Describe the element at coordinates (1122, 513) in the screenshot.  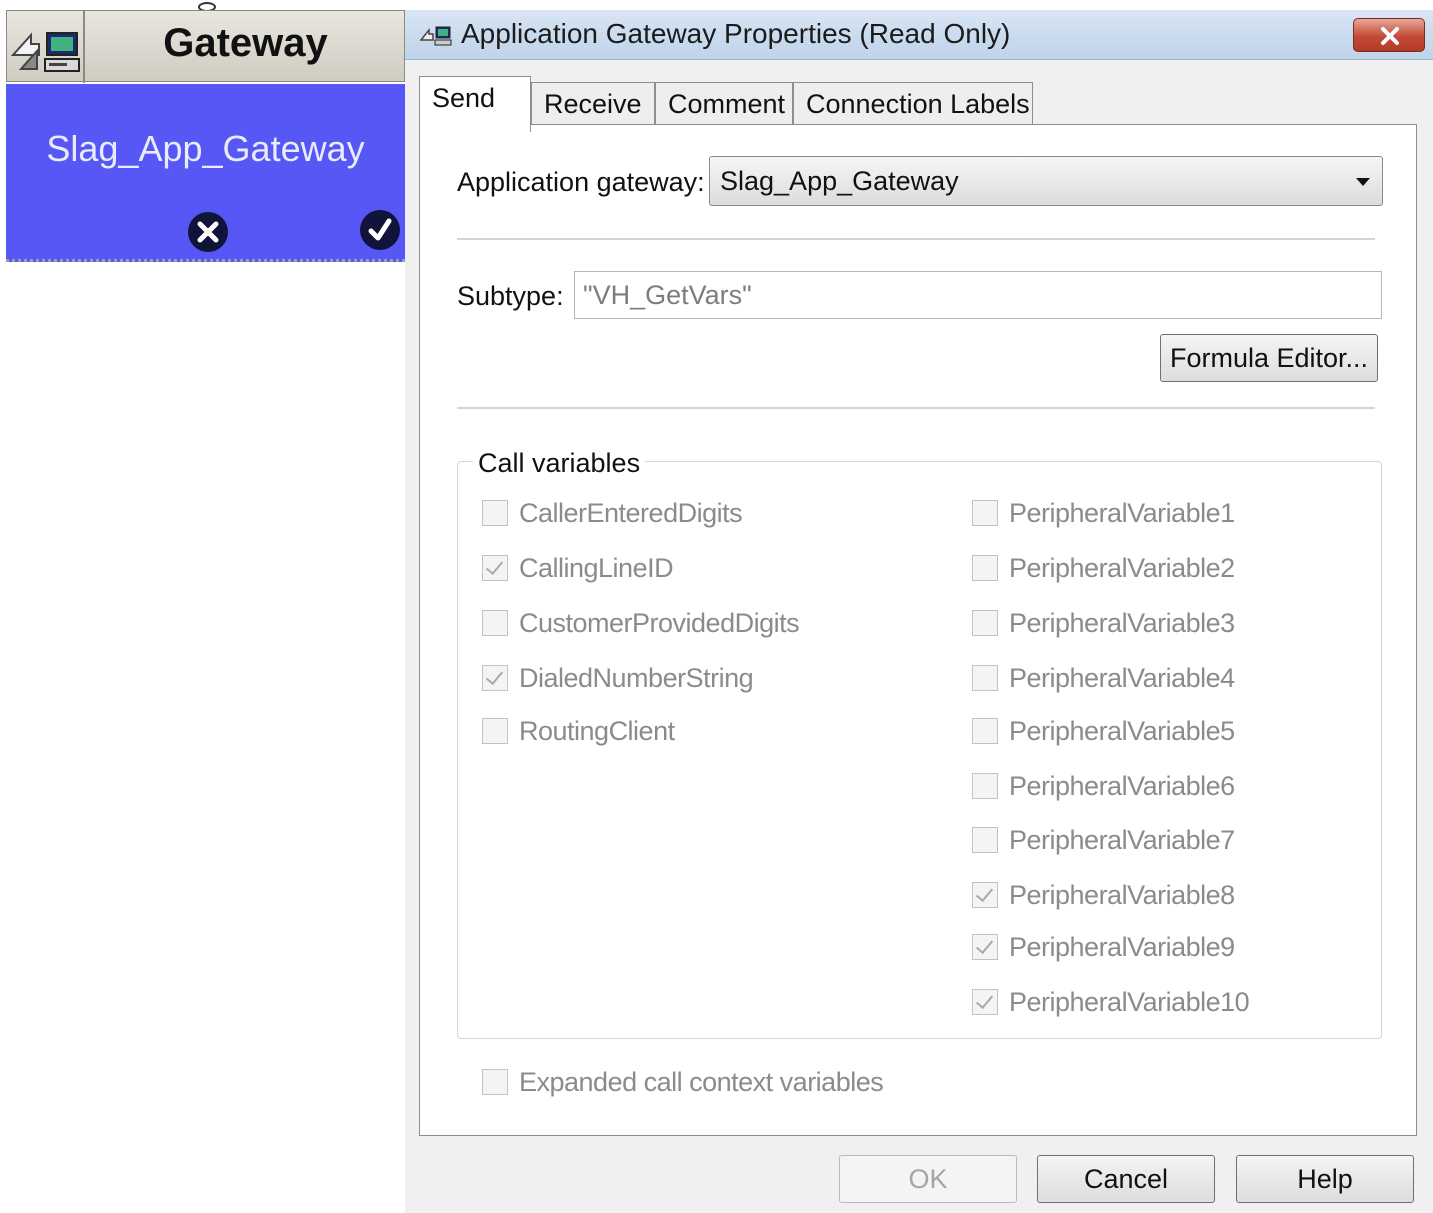
I see `call-variable-label: PeripheralVariable1` at that location.